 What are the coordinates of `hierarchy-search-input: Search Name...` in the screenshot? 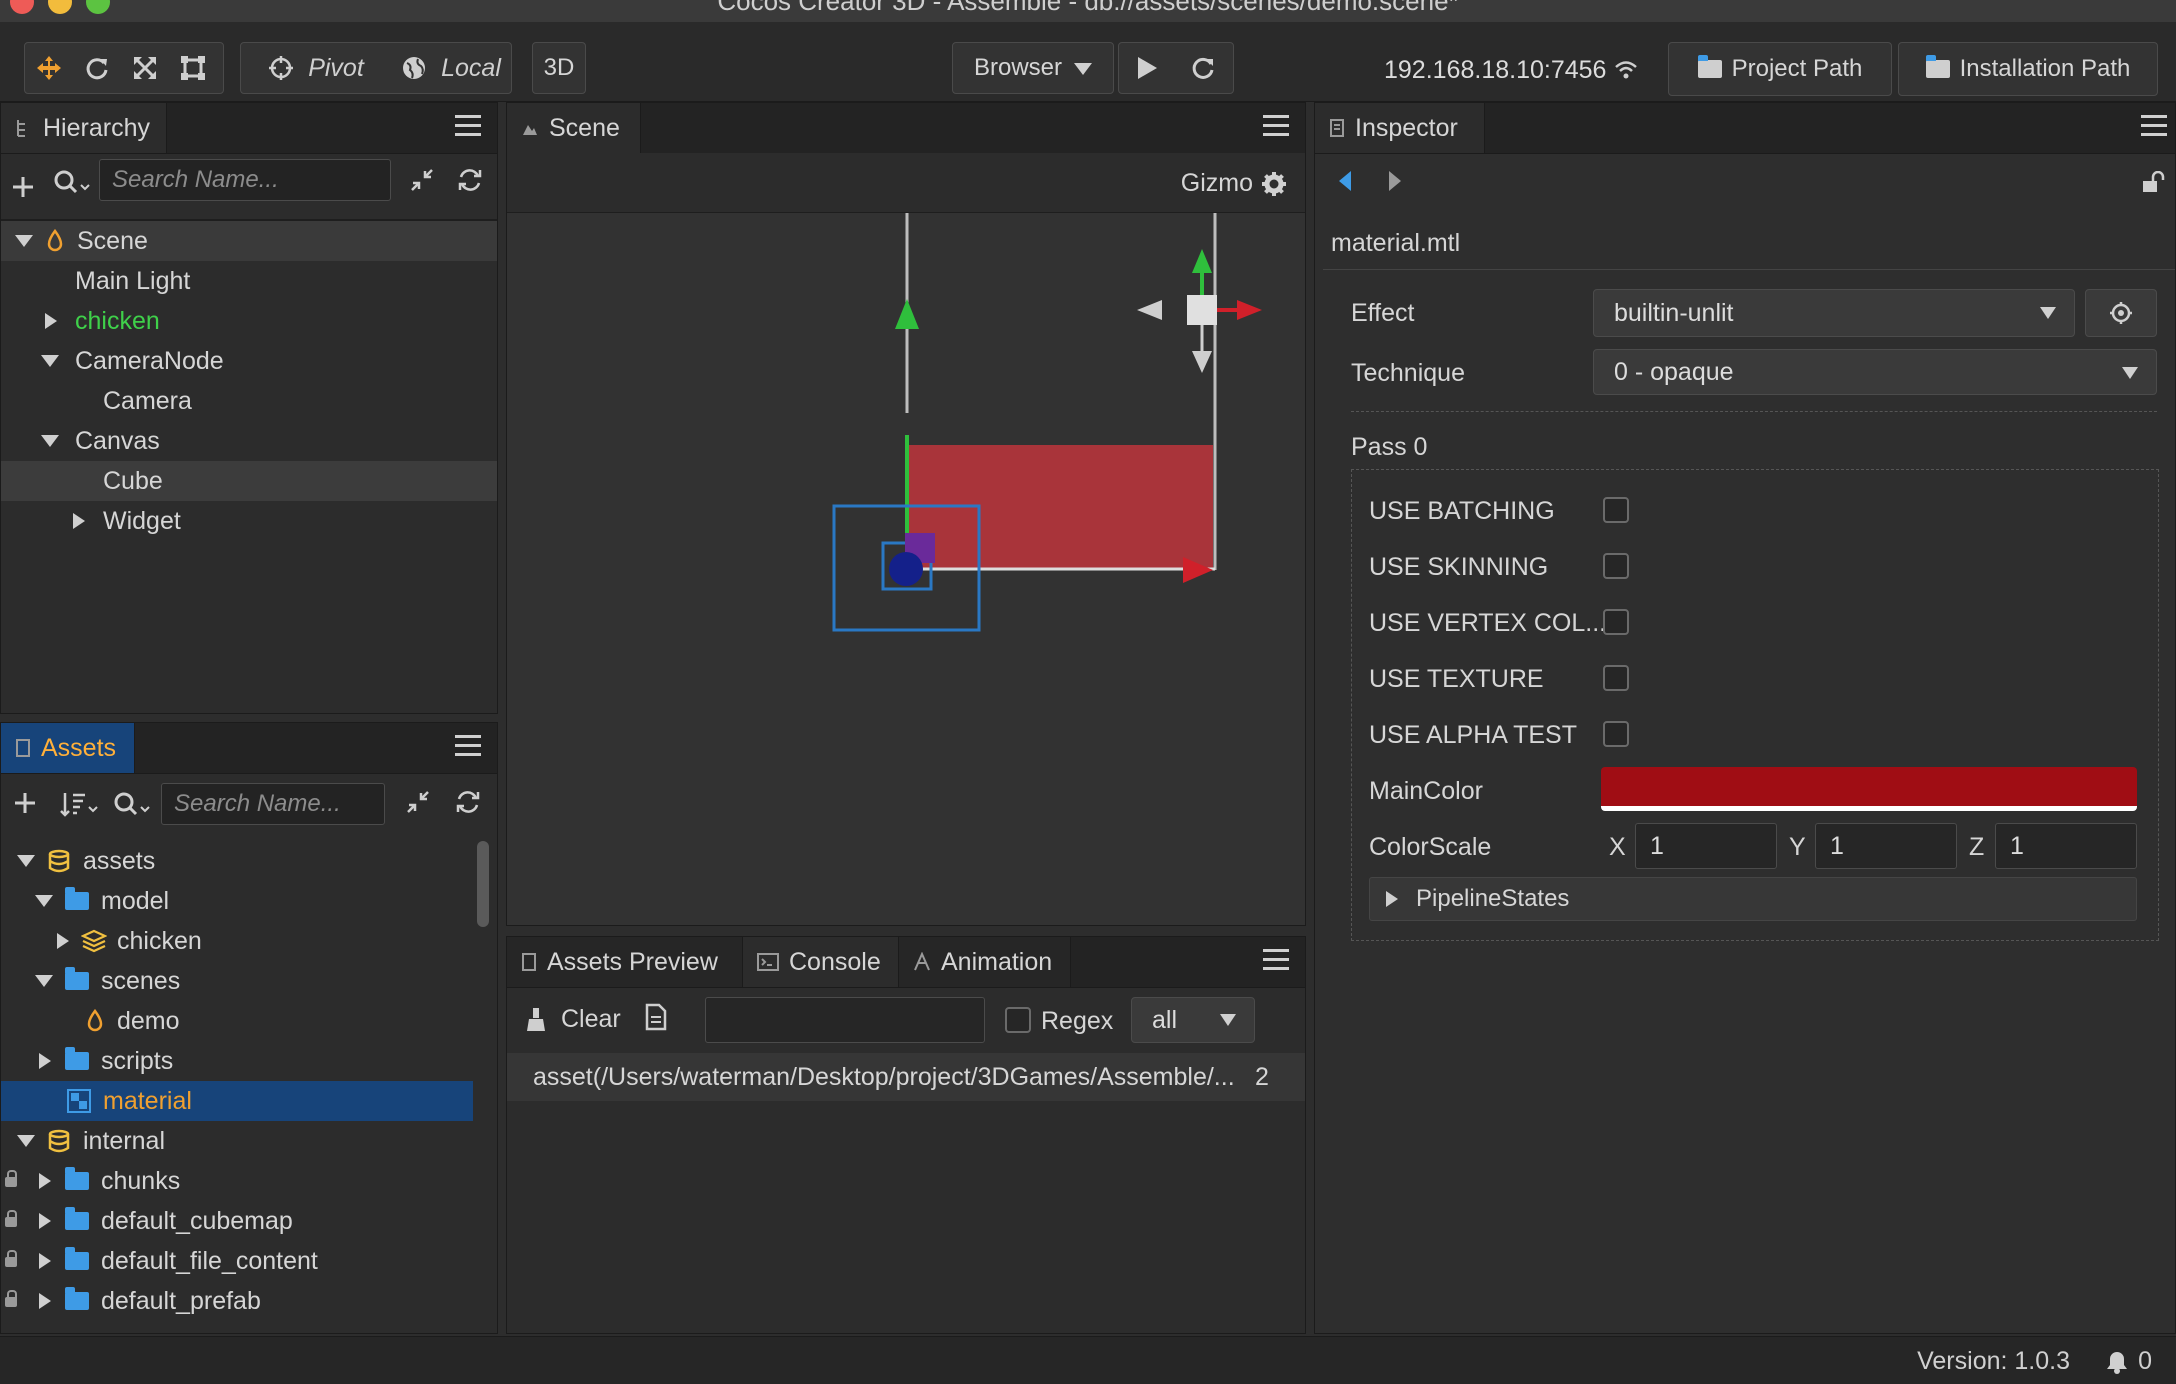 It's located at (245, 180).